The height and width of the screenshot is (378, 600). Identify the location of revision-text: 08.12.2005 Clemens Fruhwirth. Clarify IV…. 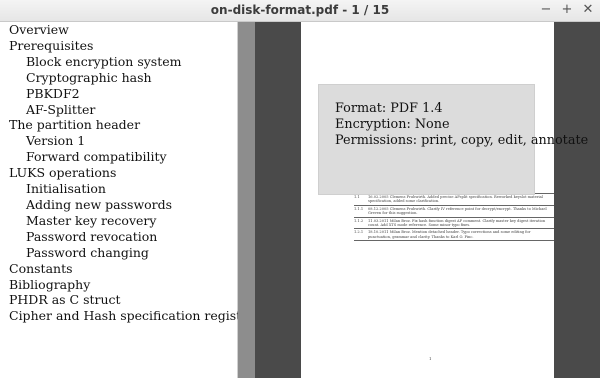
(457, 211).